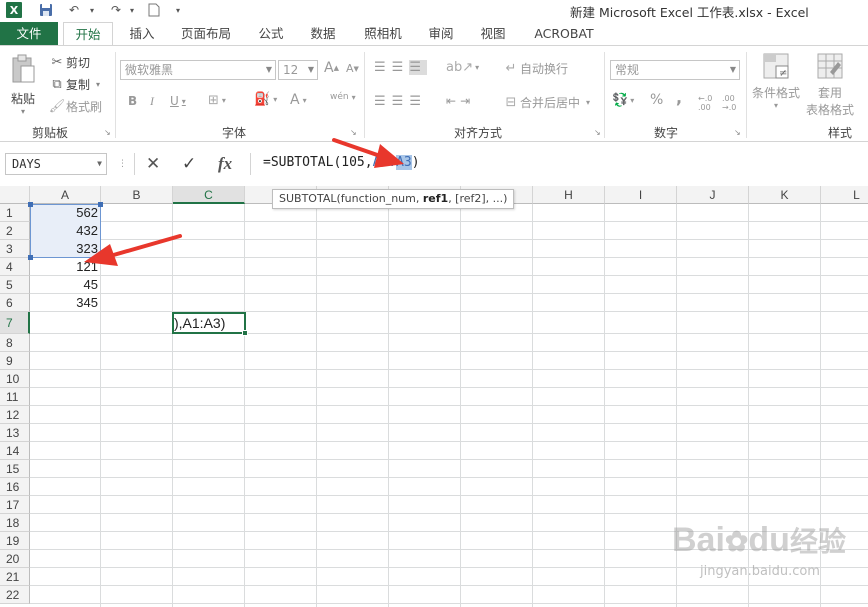 The width and height of the screenshot is (868, 607). What do you see at coordinates (15, 415) in the screenshot?
I see `row-header-12: 12` at bounding box center [15, 415].